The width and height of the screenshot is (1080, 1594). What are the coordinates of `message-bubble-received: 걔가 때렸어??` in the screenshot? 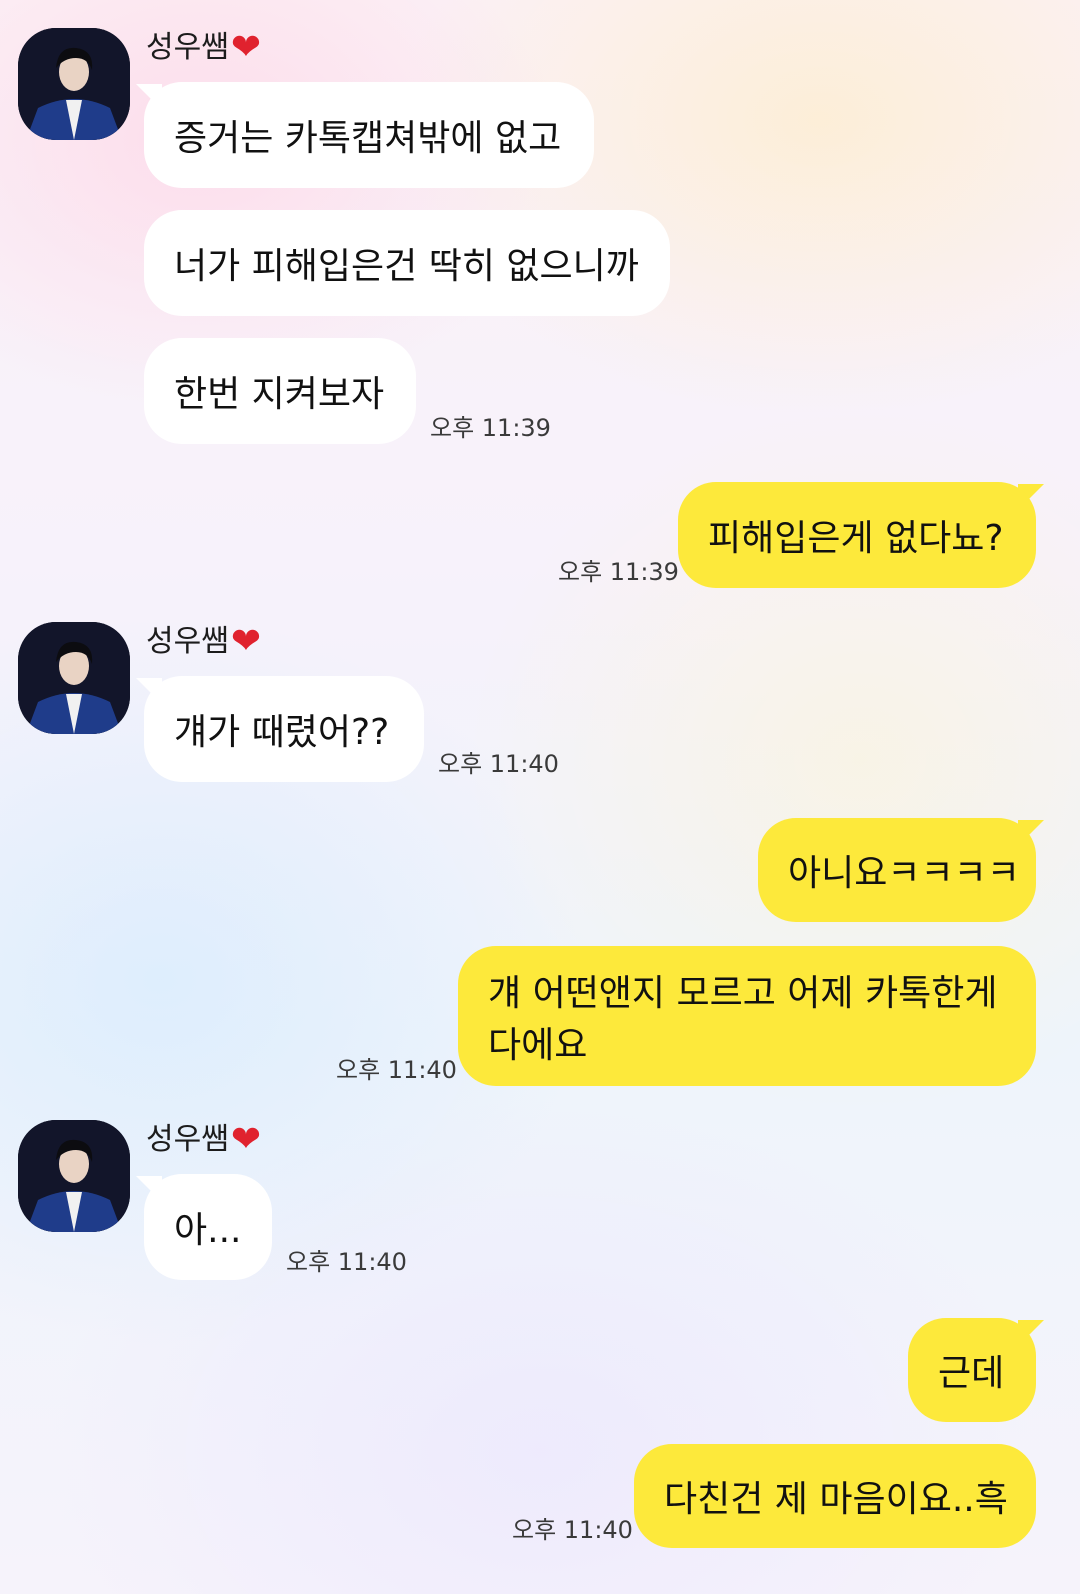 It's located at (284, 729).